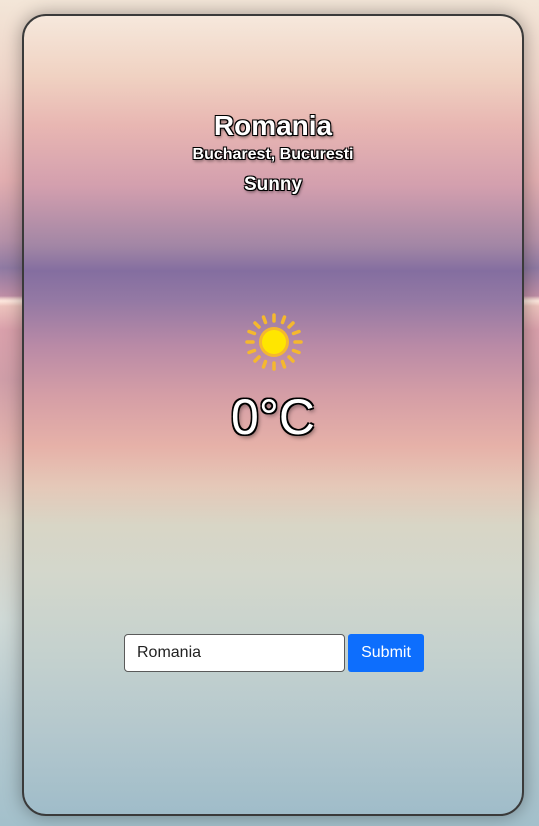  I want to click on temperature-value: 0°C, so click(273, 417).